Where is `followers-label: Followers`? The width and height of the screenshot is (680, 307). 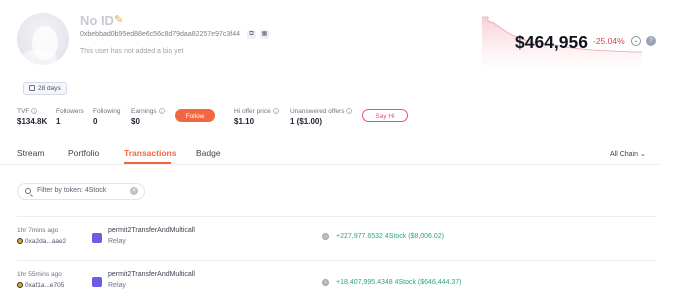
followers-label: Followers is located at coordinates (70, 111).